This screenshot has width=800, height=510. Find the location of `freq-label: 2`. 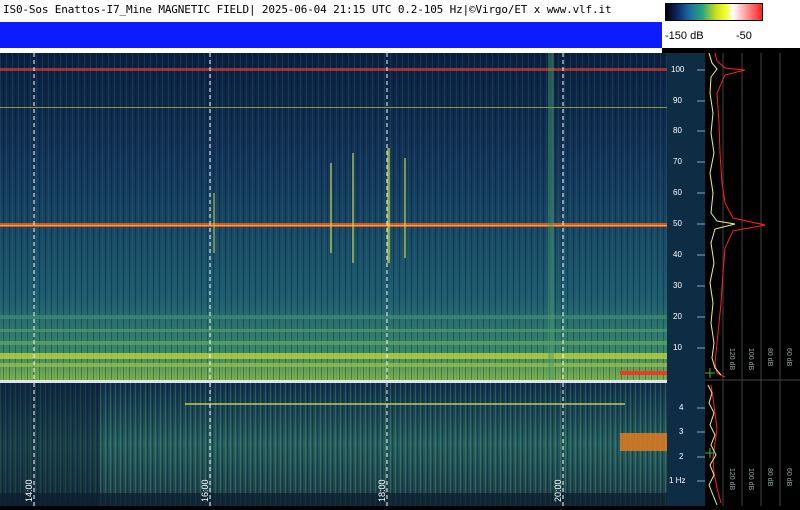

freq-label: 2 is located at coordinates (681, 456).